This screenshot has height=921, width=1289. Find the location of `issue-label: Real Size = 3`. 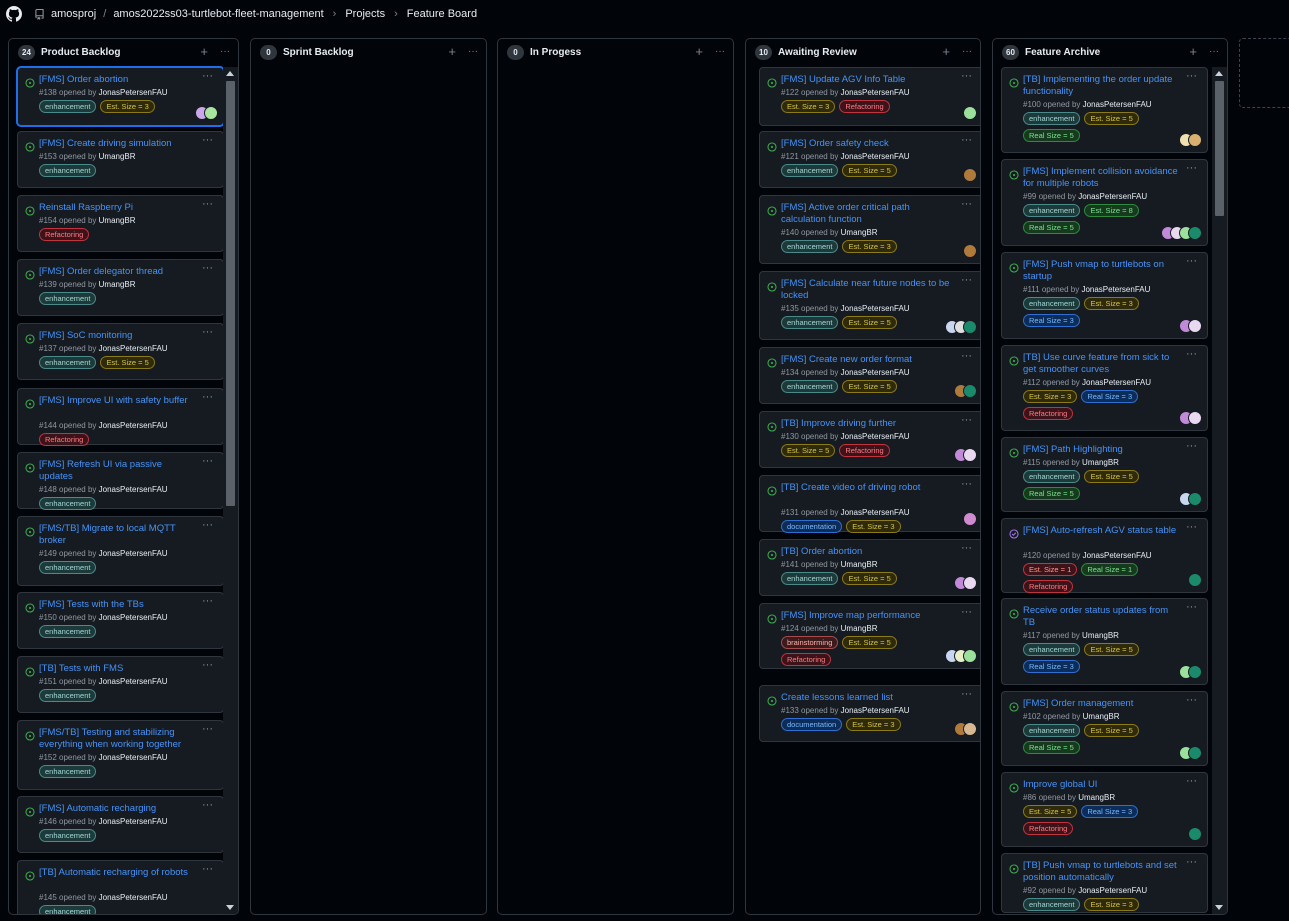

issue-label: Real Size = 3 is located at coordinates (1051, 666).